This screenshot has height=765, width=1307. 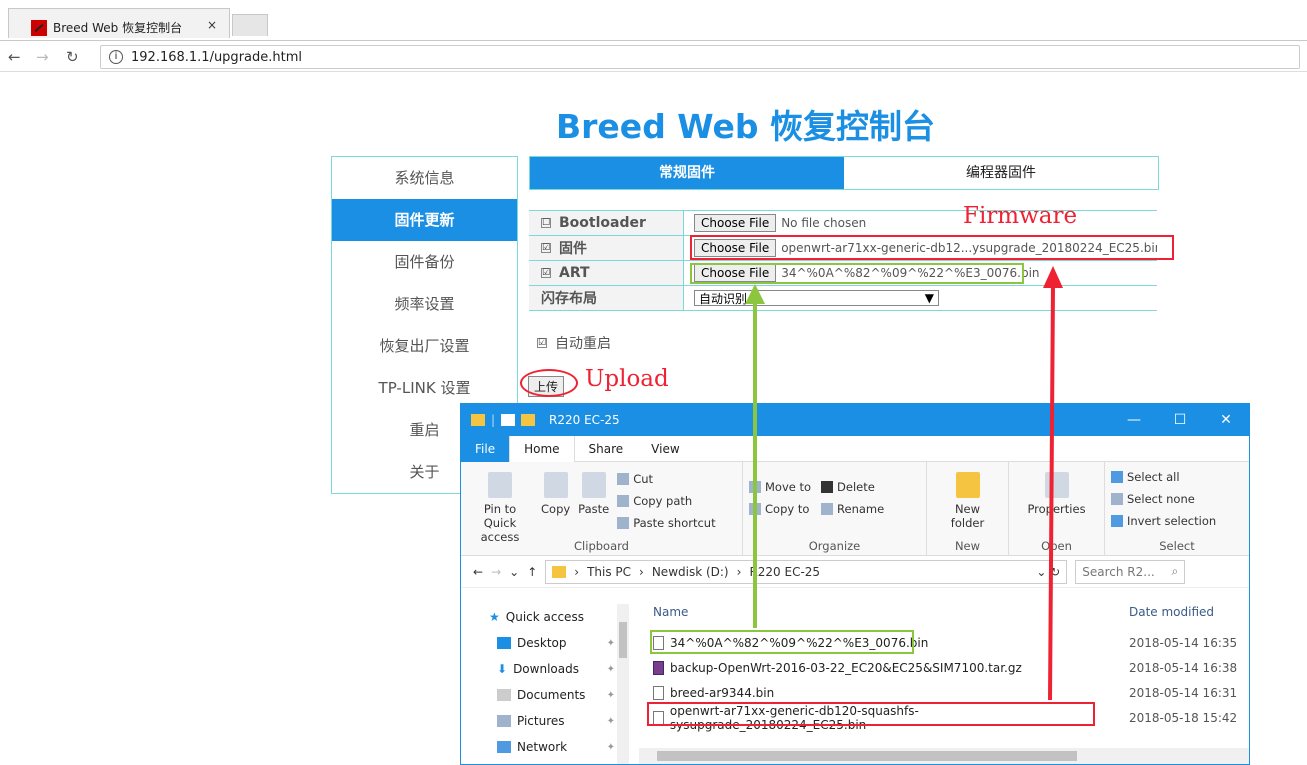 I want to click on red-arrow-line, so click(x=1051, y=492).